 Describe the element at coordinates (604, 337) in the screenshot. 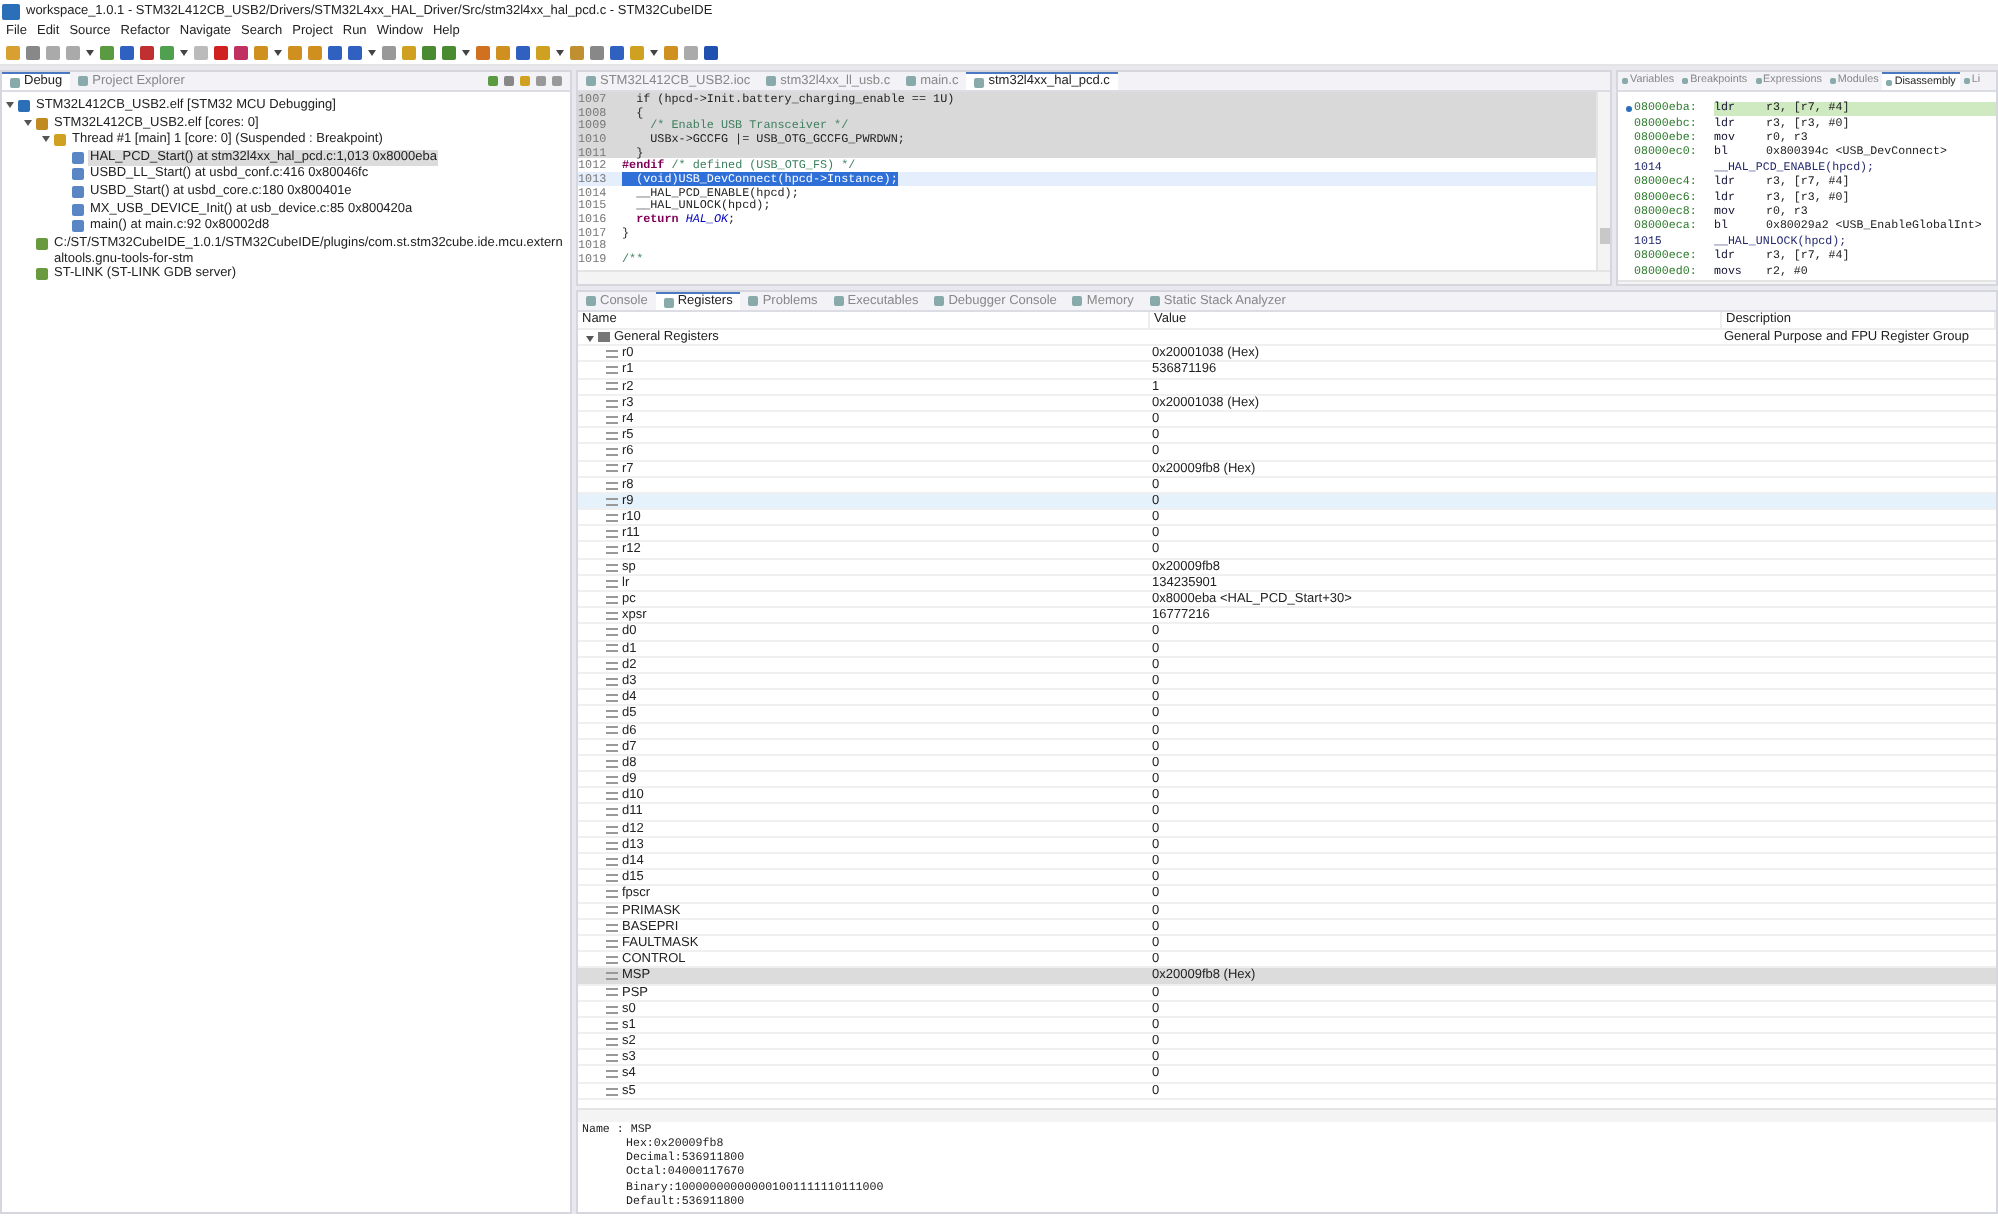

I see `register-group-icon` at that location.